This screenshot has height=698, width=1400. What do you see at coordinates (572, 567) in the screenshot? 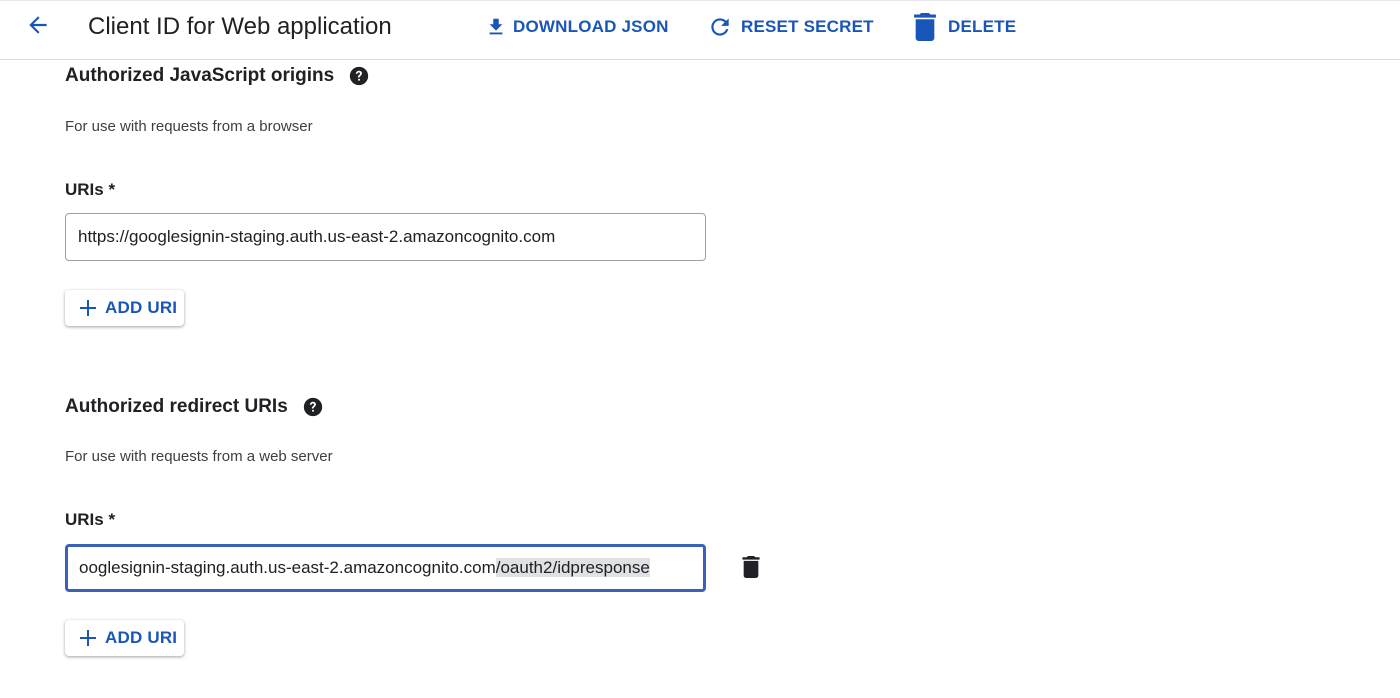
I see `redirect-uri-selected-text: /oauth2/idpresponse` at bounding box center [572, 567].